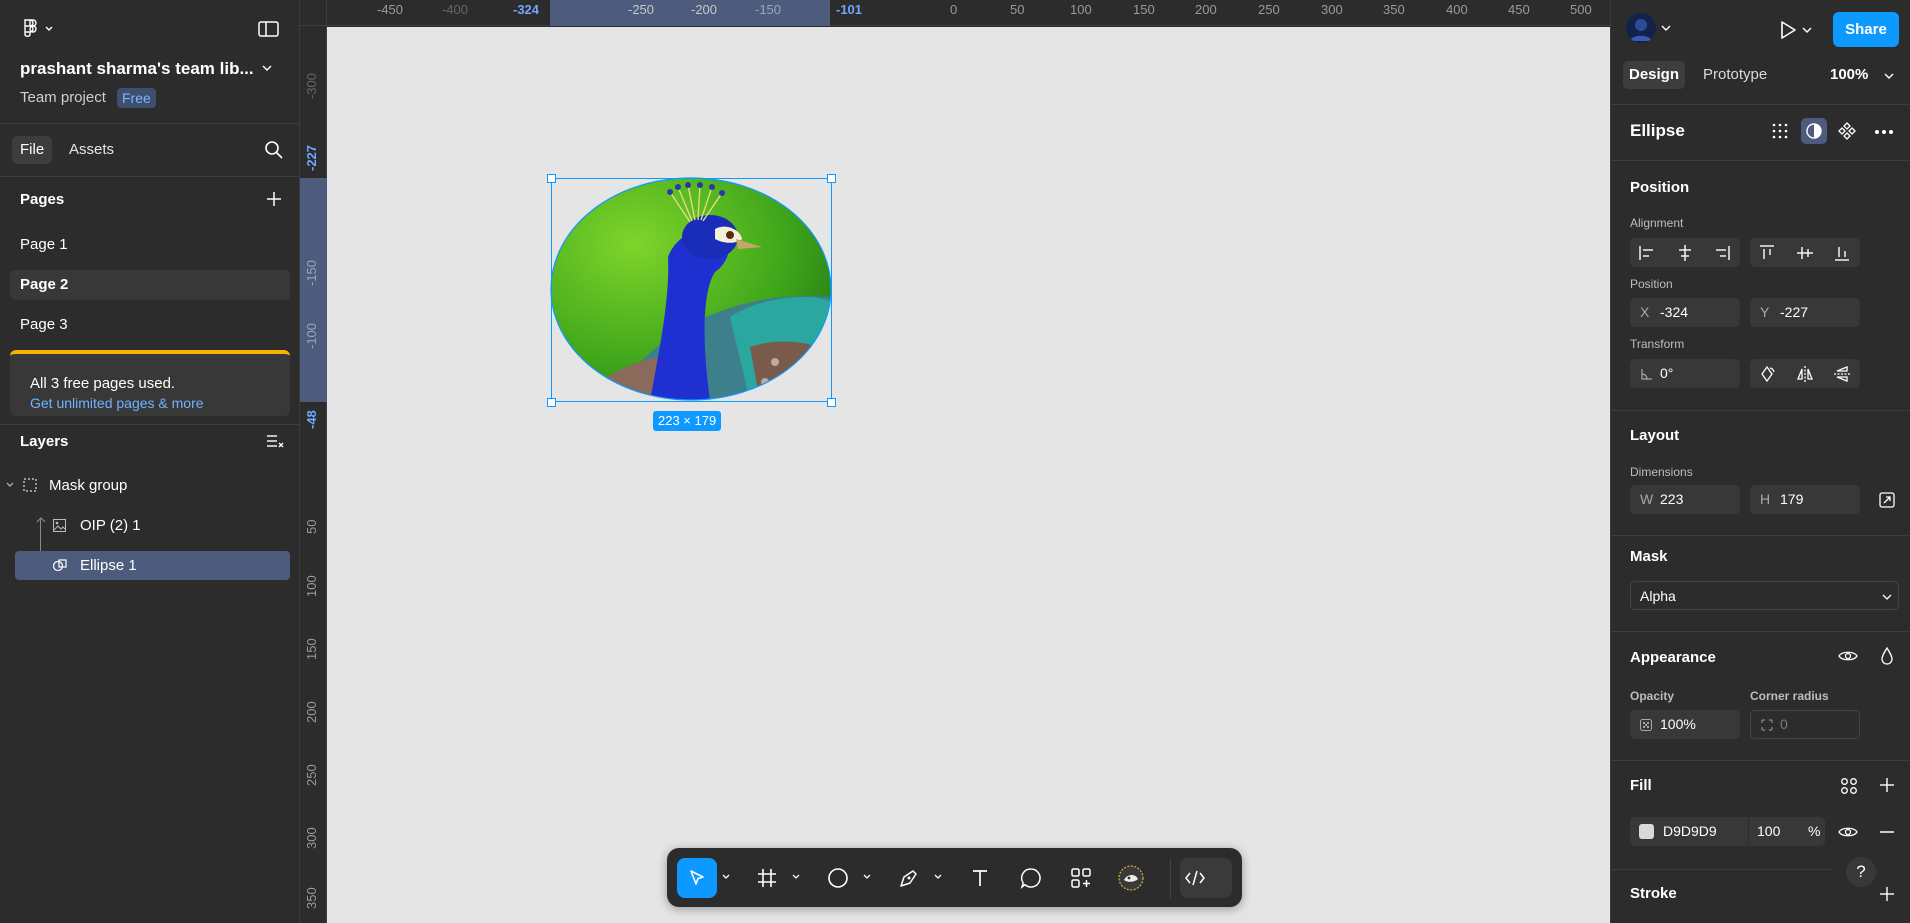  Describe the element at coordinates (831, 178) in the screenshot. I see `resize-handle-top-right` at that location.